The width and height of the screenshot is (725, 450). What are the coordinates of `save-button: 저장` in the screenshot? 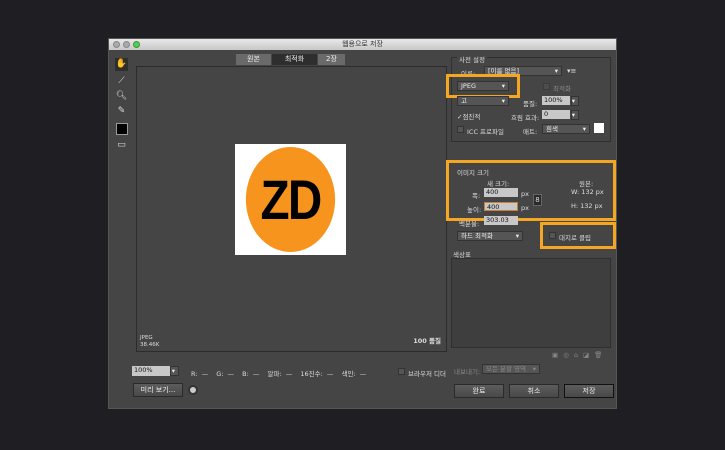 It's located at (589, 391).